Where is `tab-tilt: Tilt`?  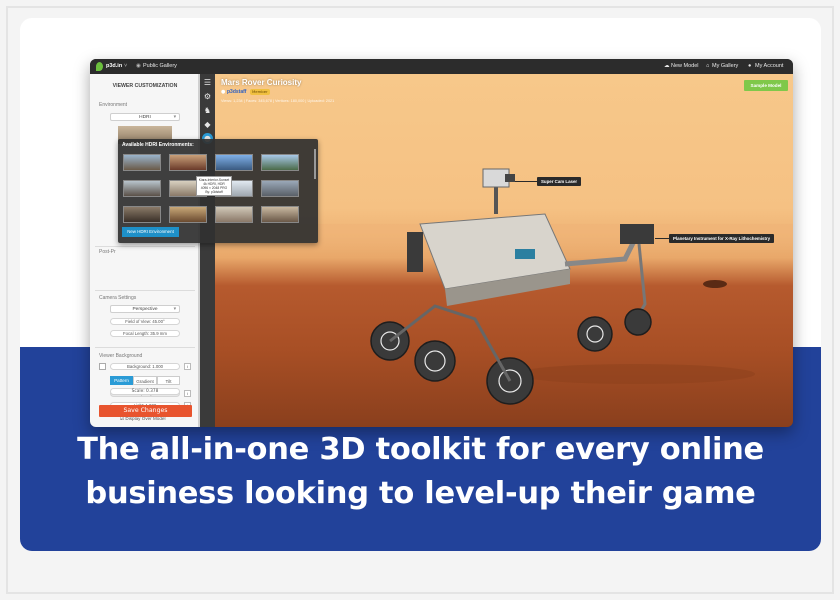 tab-tilt: Tilt is located at coordinates (168, 380).